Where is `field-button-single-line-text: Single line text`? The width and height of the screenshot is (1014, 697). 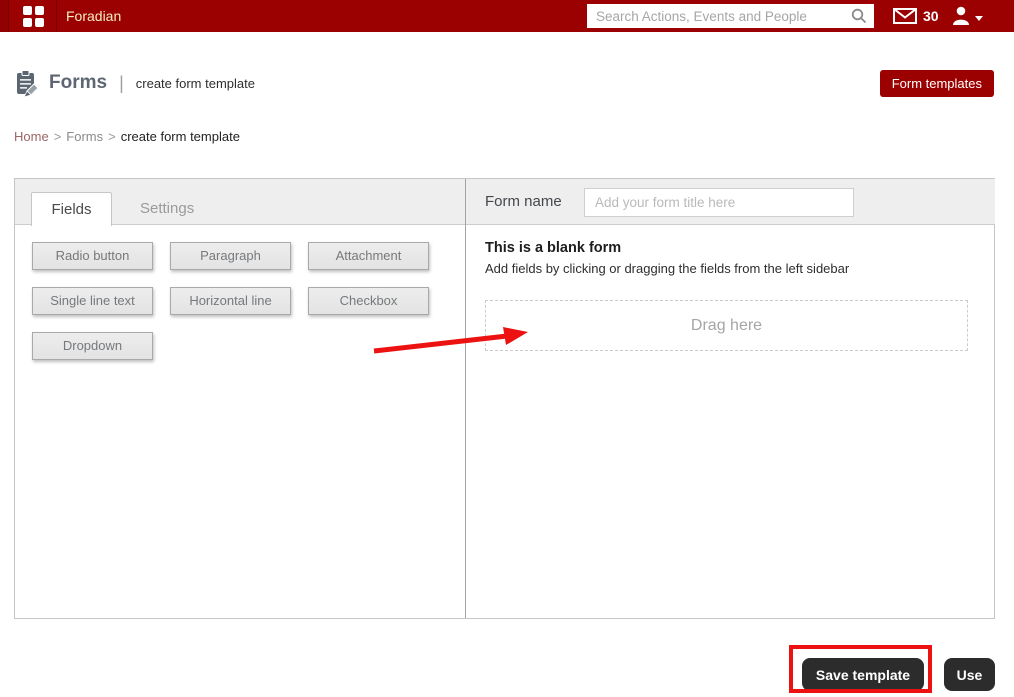
field-button-single-line-text: Single line text is located at coordinates (92, 301).